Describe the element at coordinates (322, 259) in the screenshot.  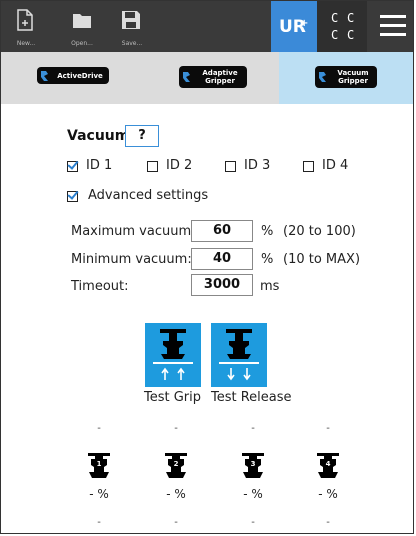
I see `min-vacuum-range: (10 to MAX)` at that location.